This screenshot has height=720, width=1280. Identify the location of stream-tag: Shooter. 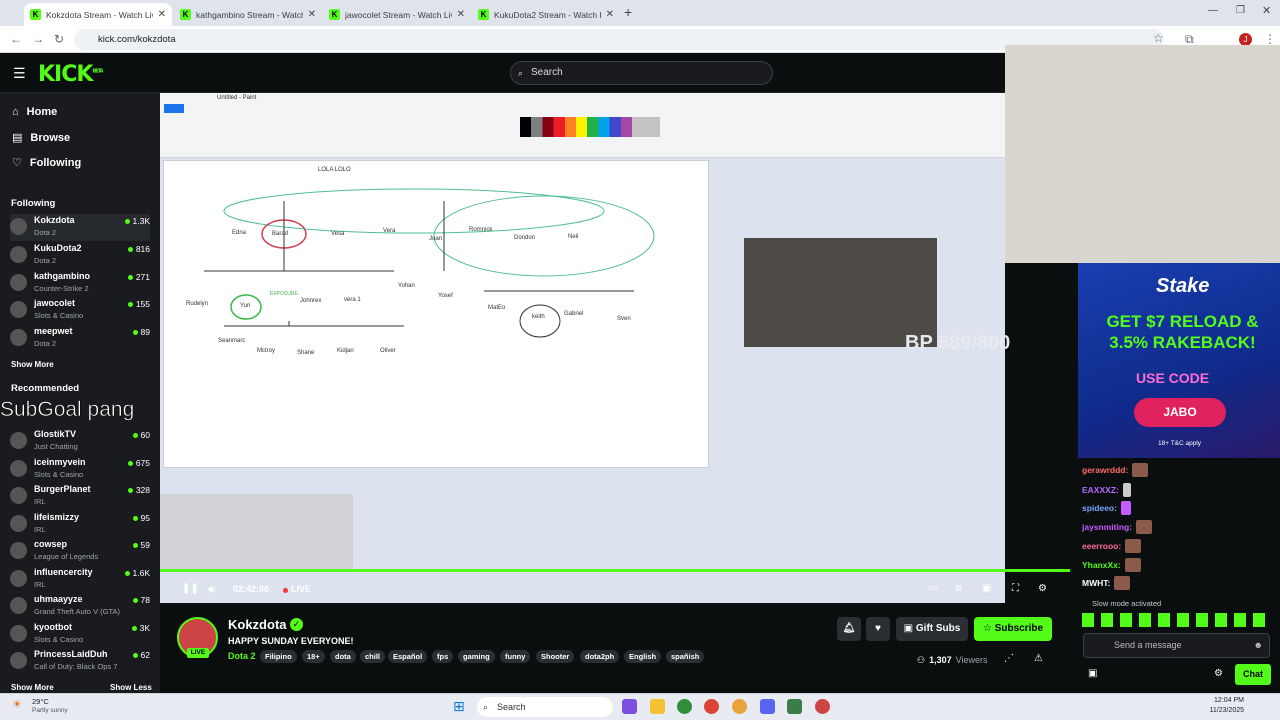
(555, 656).